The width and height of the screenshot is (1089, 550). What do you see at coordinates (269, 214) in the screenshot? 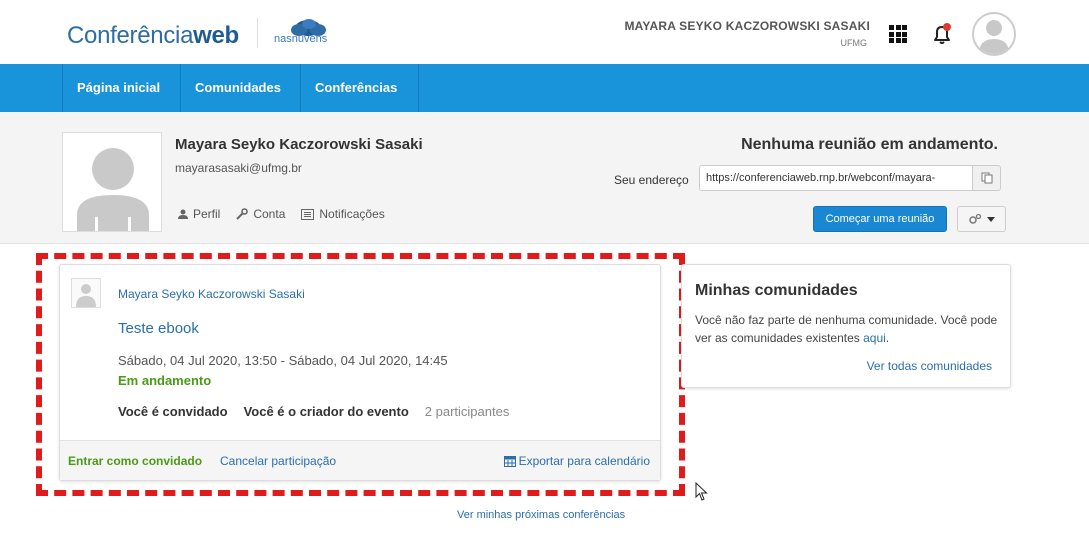
I see `account-link-label: Conta` at bounding box center [269, 214].